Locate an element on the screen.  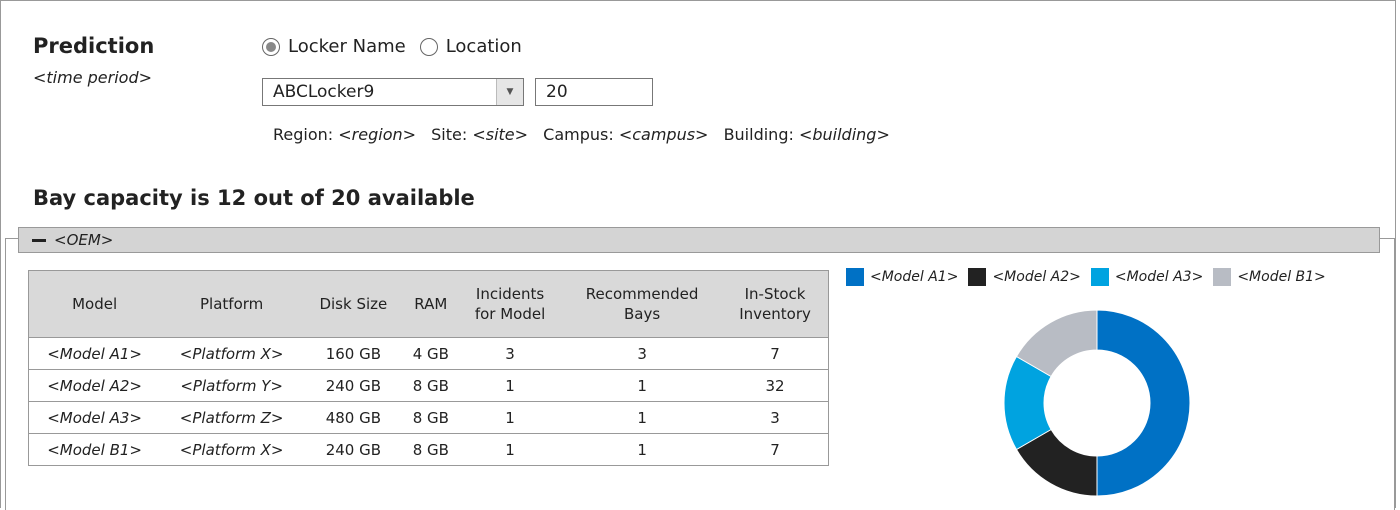
legend-label: <Model A1> is located at coordinates (914, 277).